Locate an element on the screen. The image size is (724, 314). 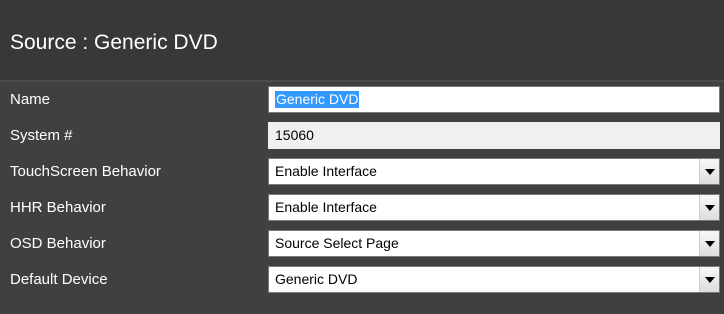
page-title: Source : Generic DVD is located at coordinates (114, 42).